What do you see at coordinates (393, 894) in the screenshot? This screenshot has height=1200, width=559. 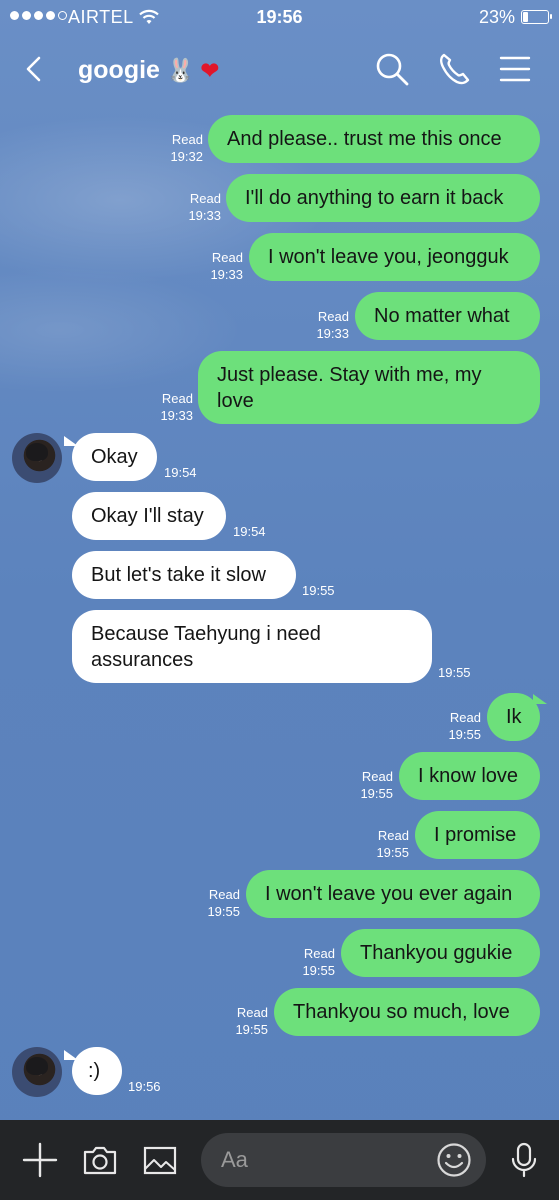 I see `outgoing-message: I won't leave you ever again` at bounding box center [393, 894].